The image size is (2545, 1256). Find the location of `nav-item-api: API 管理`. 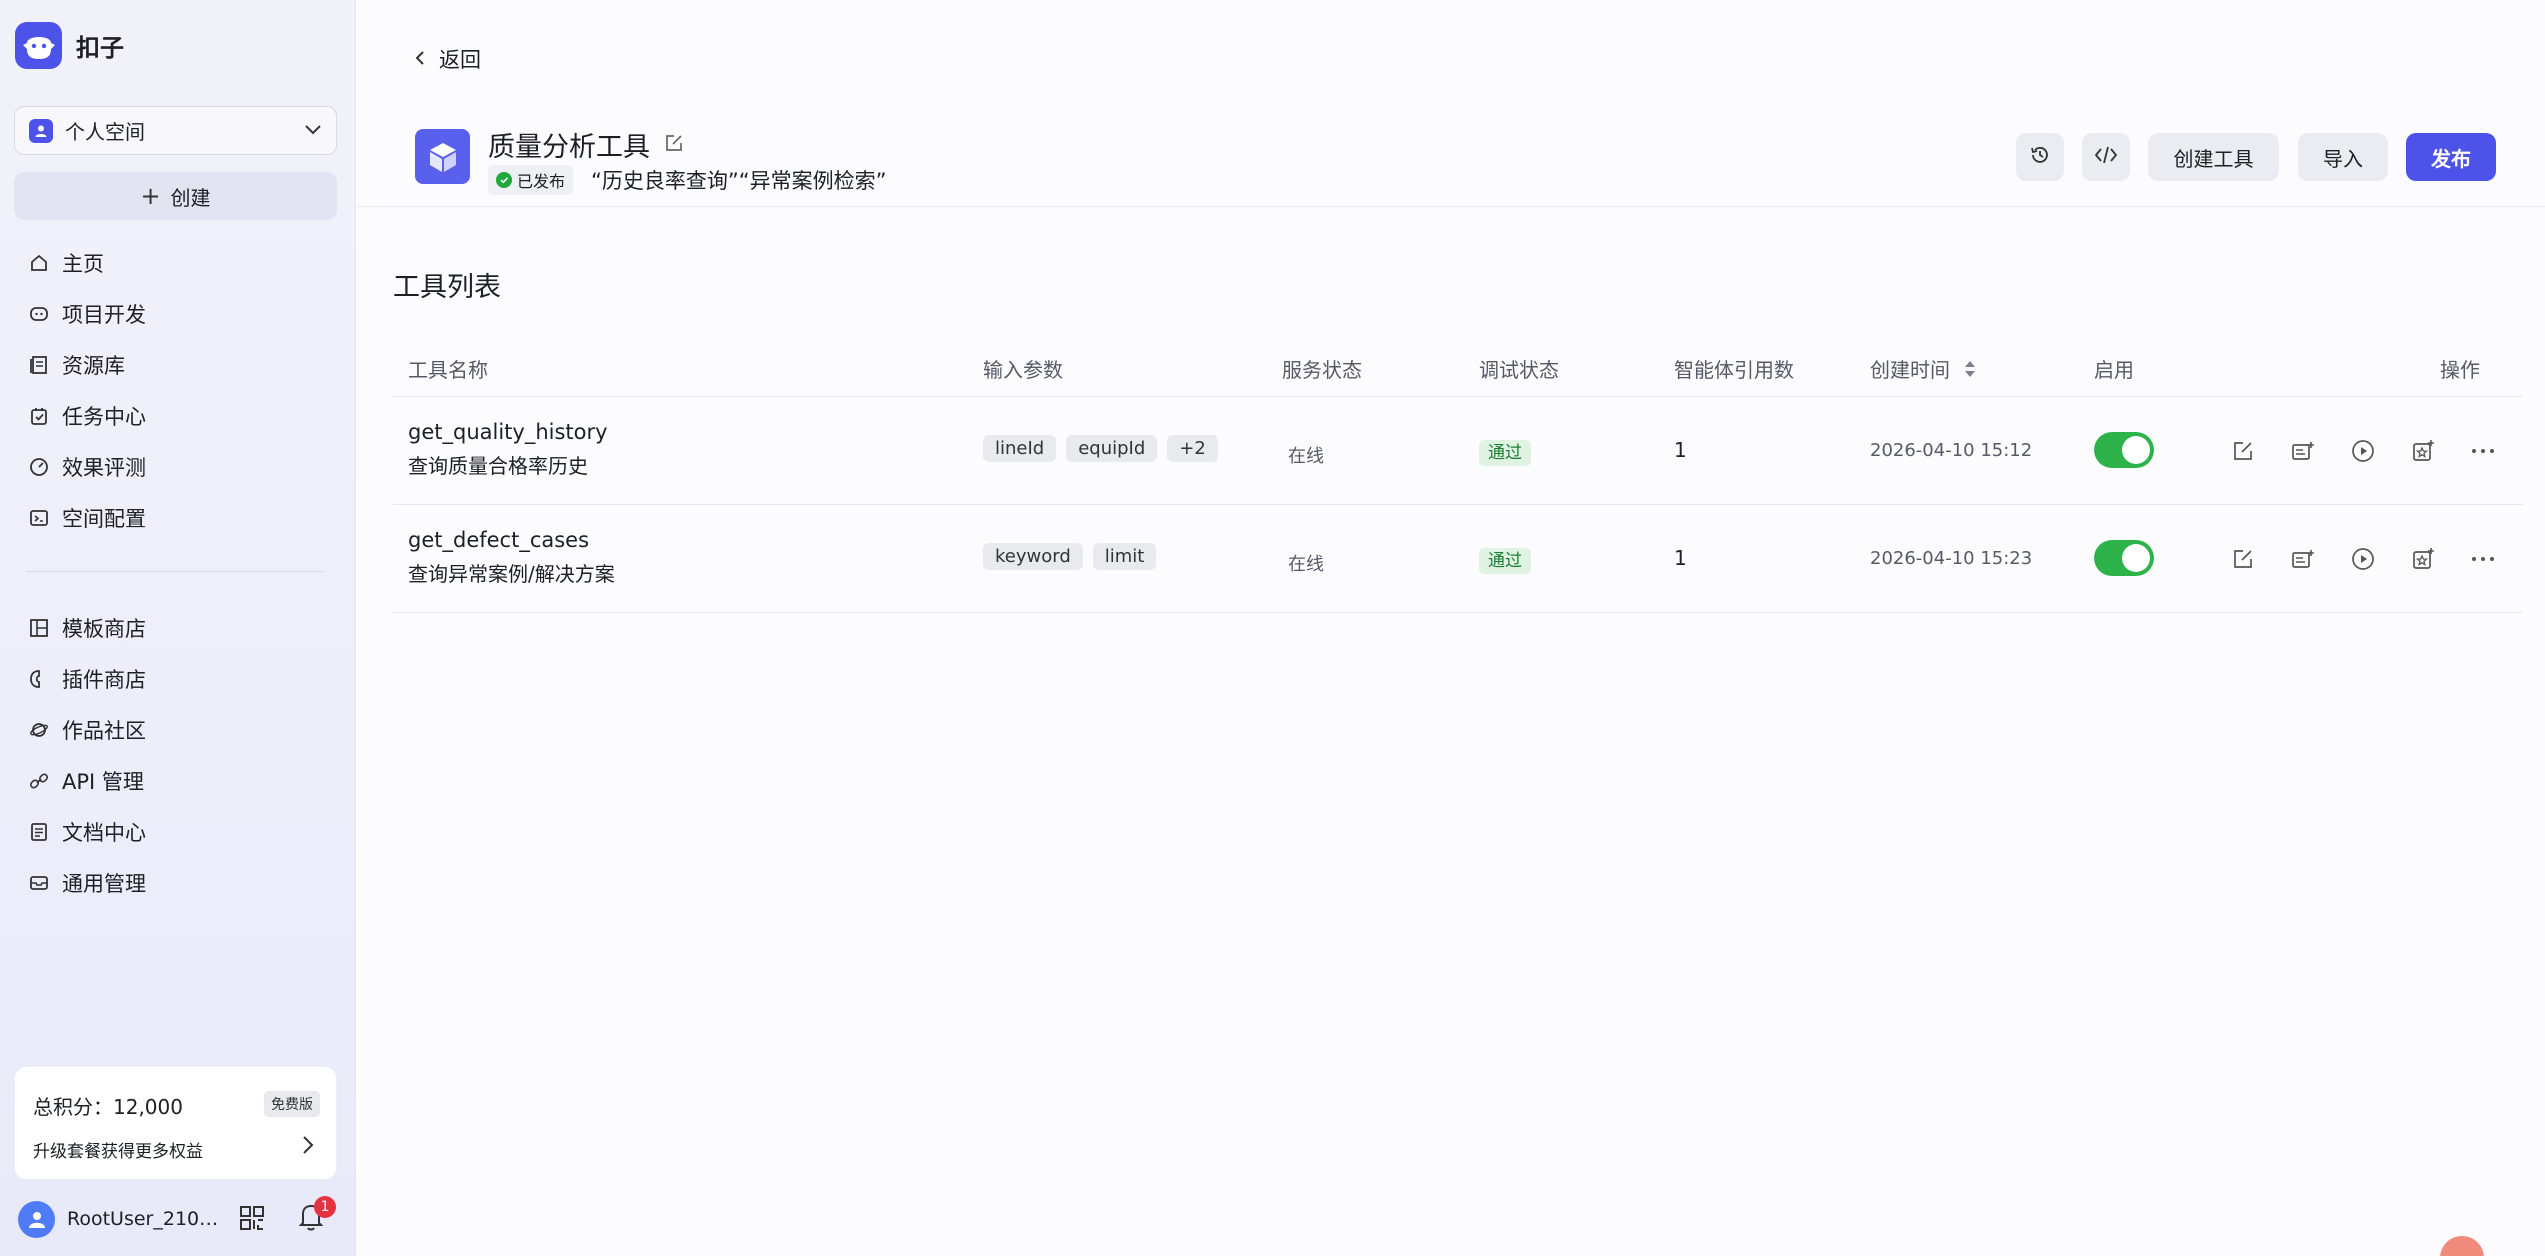

nav-item-api: API 管理 is located at coordinates (174, 780).